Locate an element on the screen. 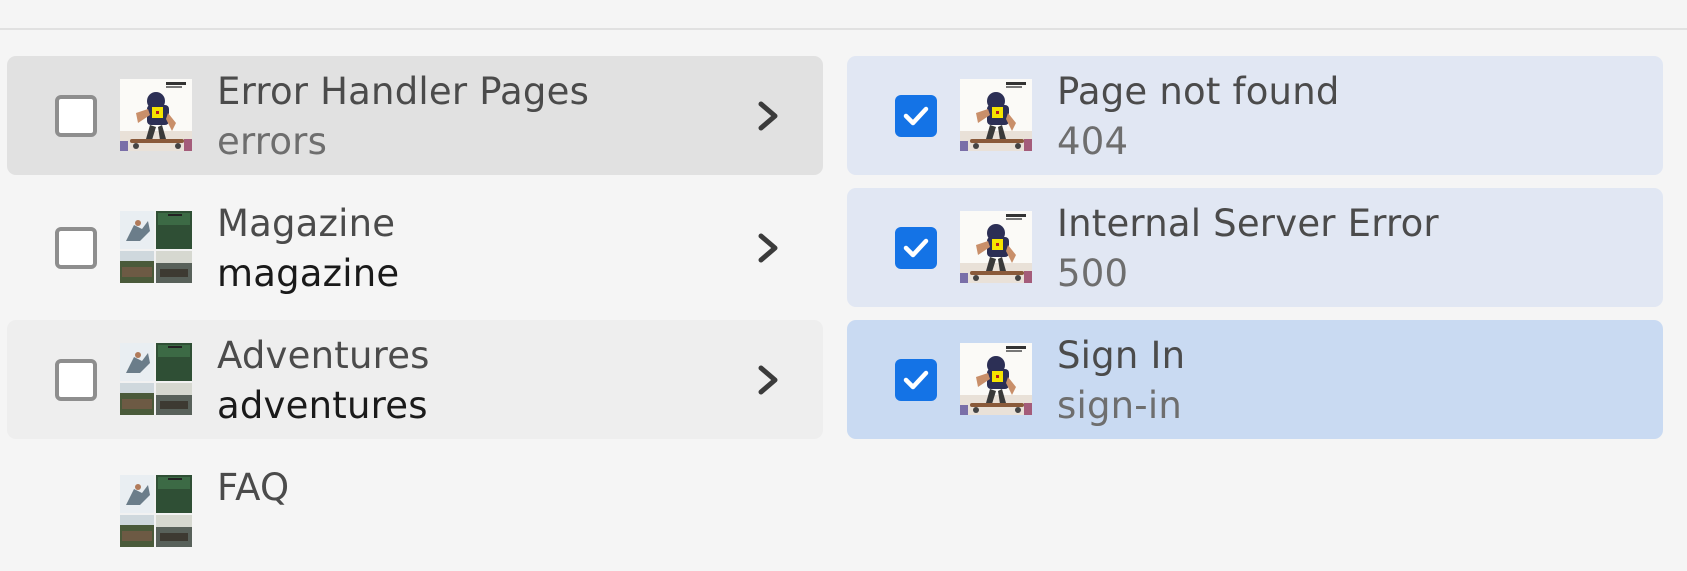  item-title: Adventures is located at coordinates (323, 355).